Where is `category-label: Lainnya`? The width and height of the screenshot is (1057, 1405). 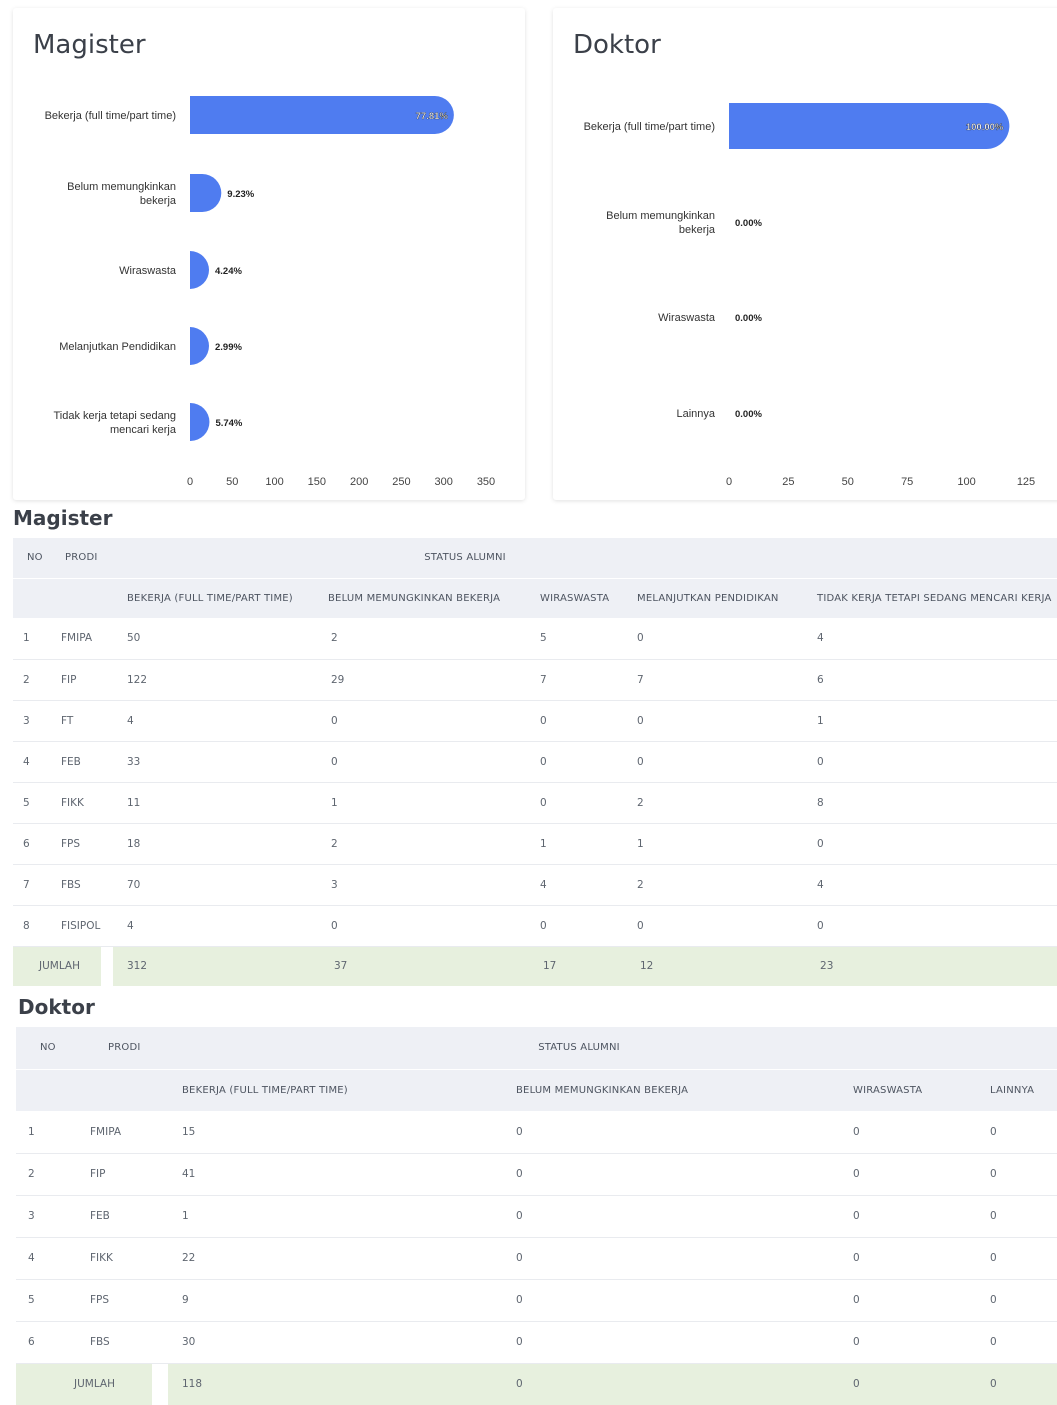 category-label: Lainnya is located at coordinates (695, 414).